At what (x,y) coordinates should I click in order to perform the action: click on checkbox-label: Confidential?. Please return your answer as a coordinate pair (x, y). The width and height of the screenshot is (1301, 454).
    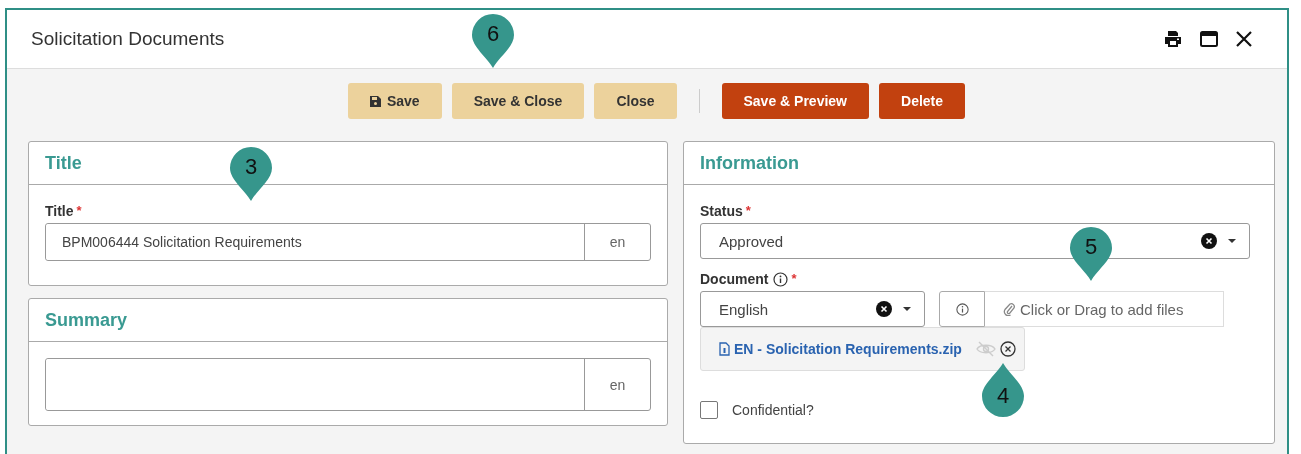
    Looking at the image, I should click on (773, 410).